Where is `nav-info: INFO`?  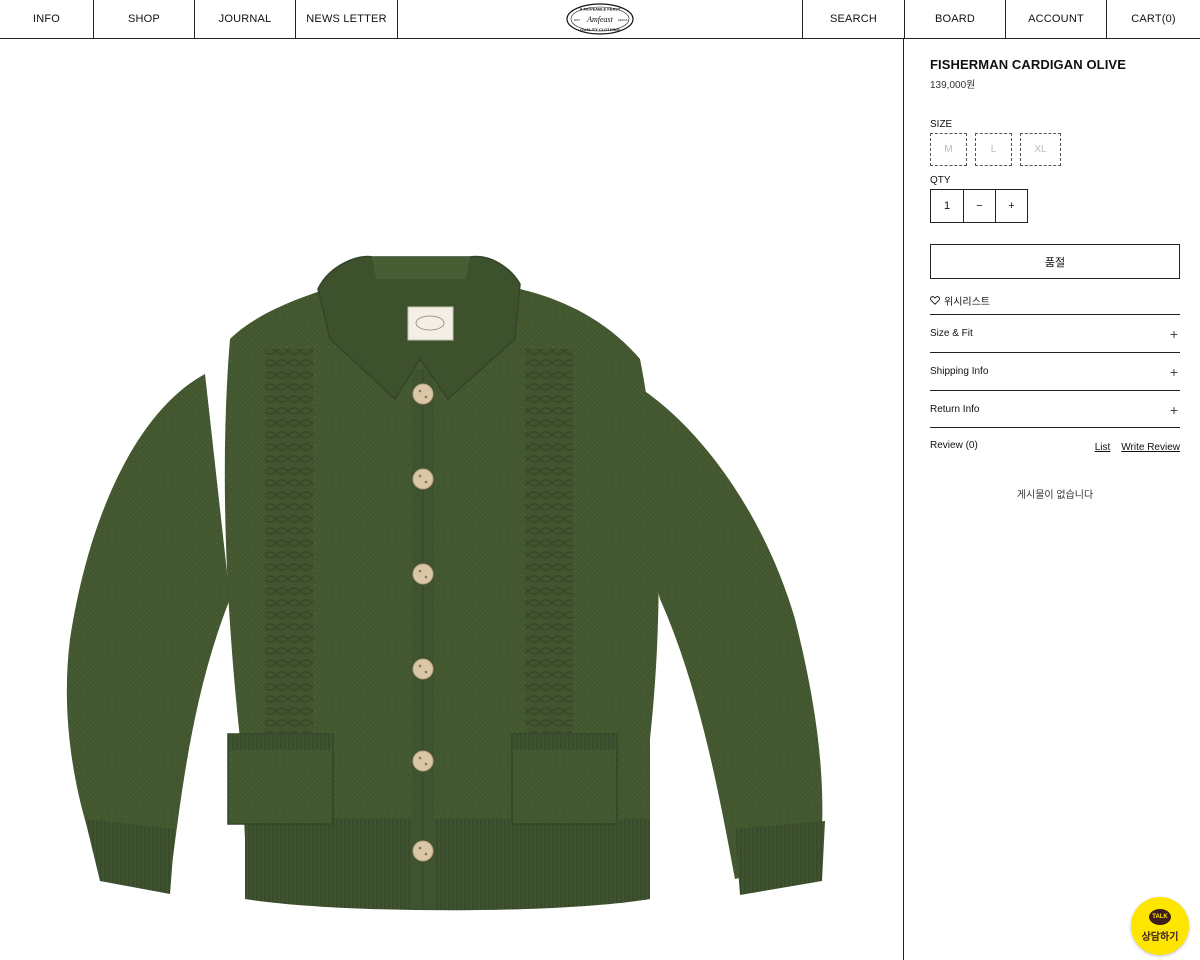 nav-info: INFO is located at coordinates (47, 19).